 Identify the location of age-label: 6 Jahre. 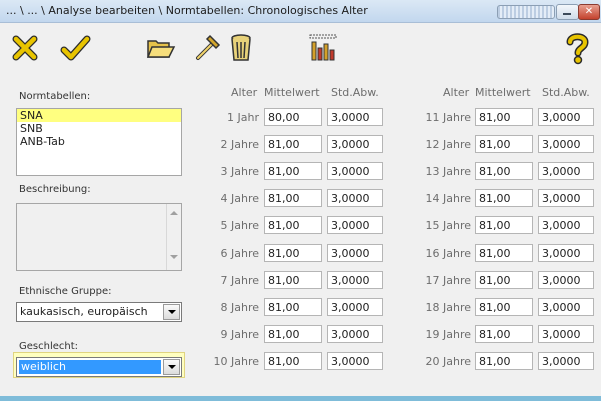
(240, 253).